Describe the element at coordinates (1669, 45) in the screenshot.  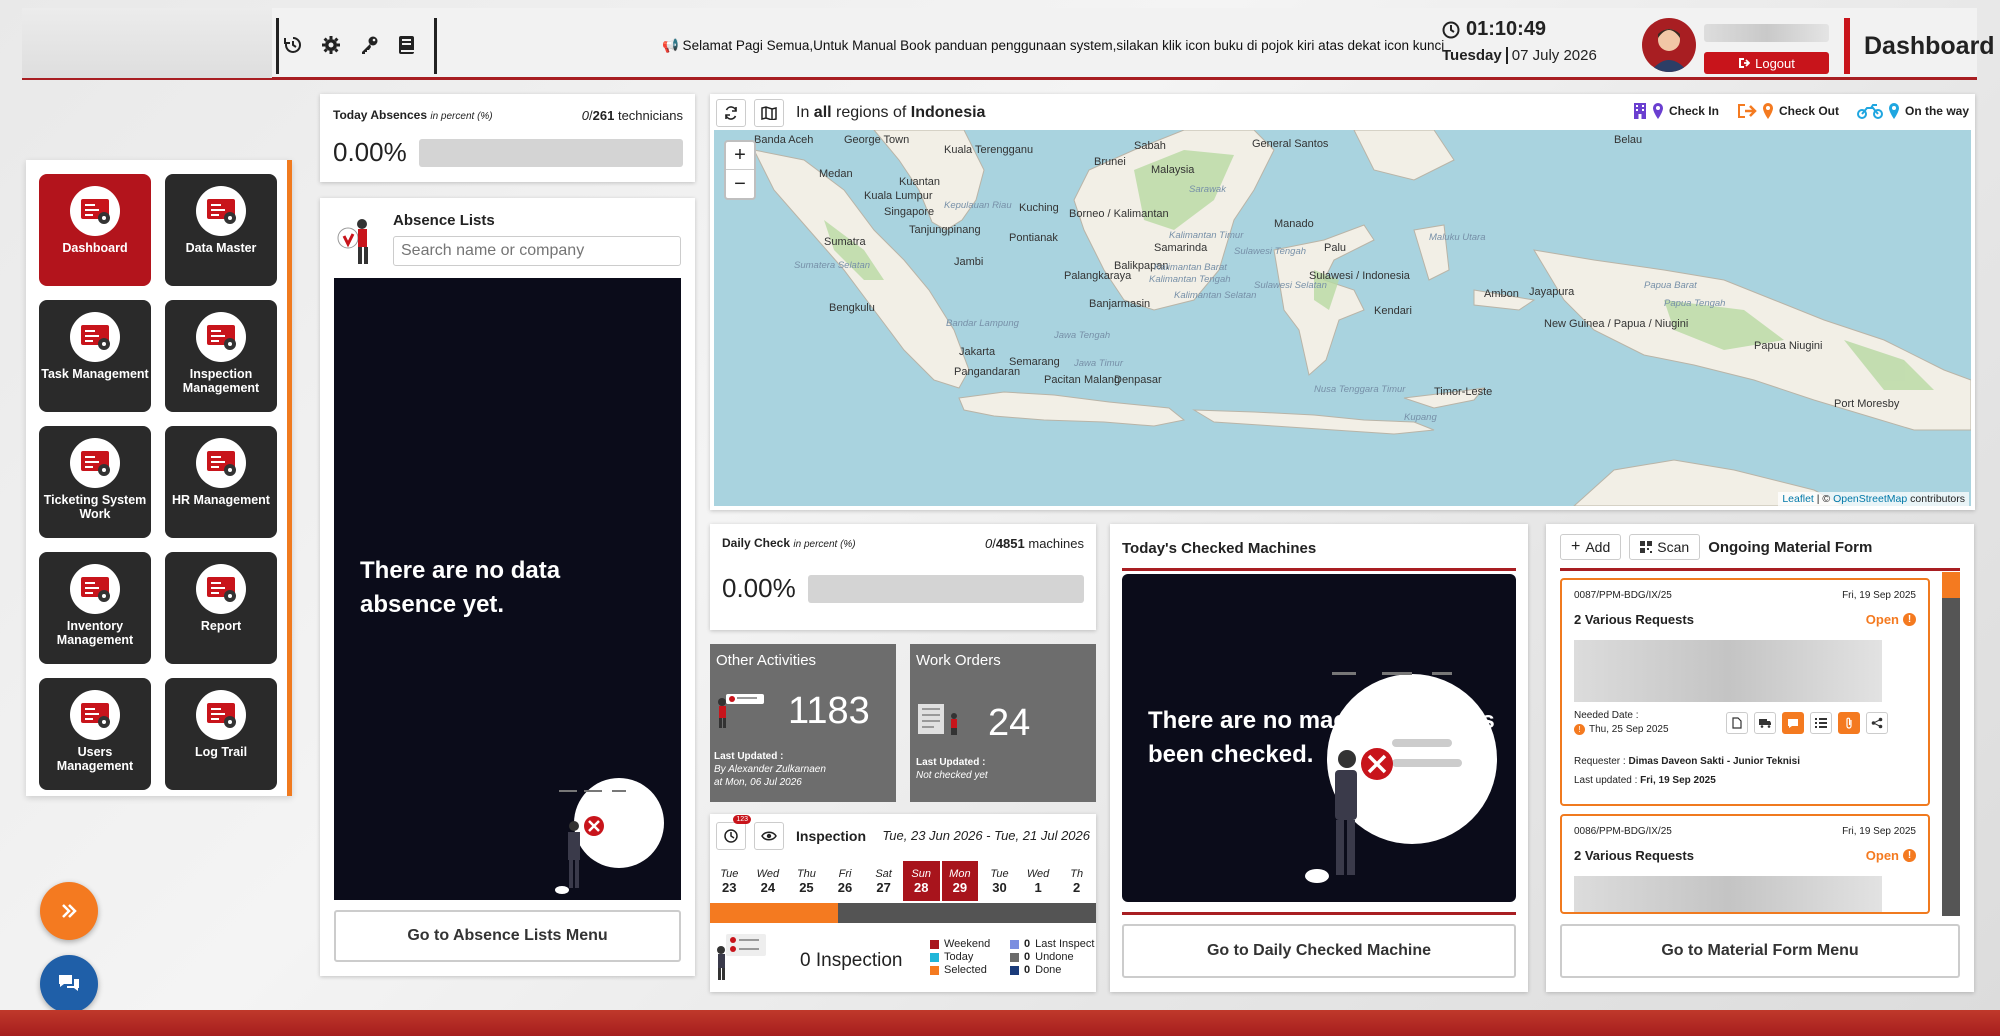
I see `avatar` at that location.